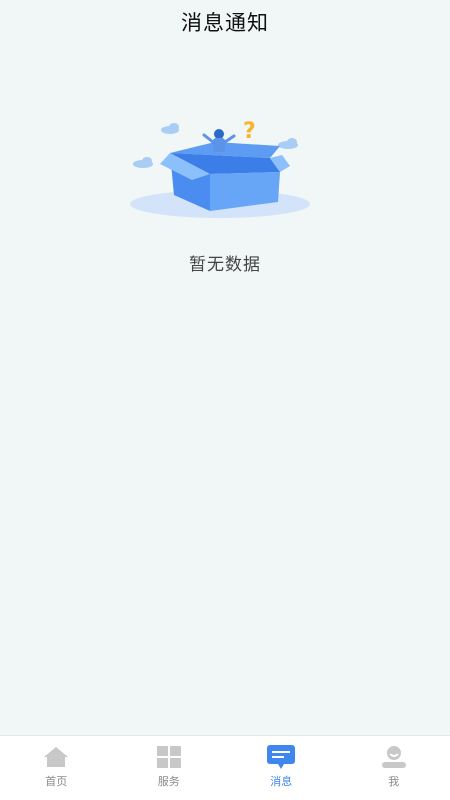 This screenshot has height=800, width=450. What do you see at coordinates (394, 757) in the screenshot?
I see `user-icon` at bounding box center [394, 757].